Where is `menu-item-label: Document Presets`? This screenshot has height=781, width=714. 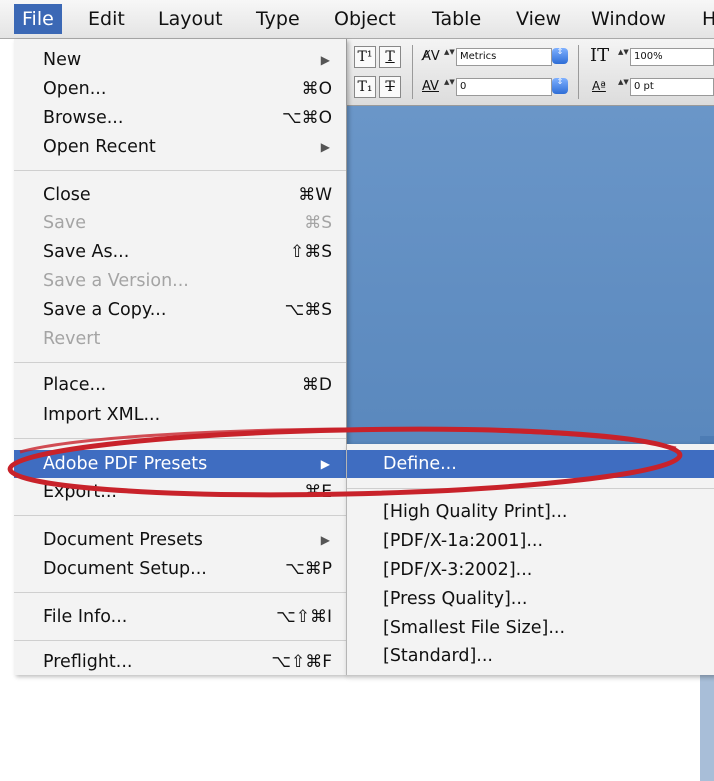 menu-item-label: Document Presets is located at coordinates (123, 540).